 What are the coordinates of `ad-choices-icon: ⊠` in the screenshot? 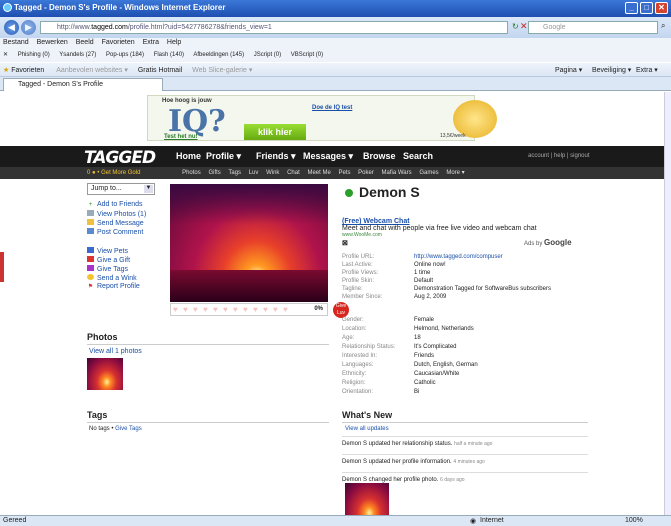 It's located at (345, 243).